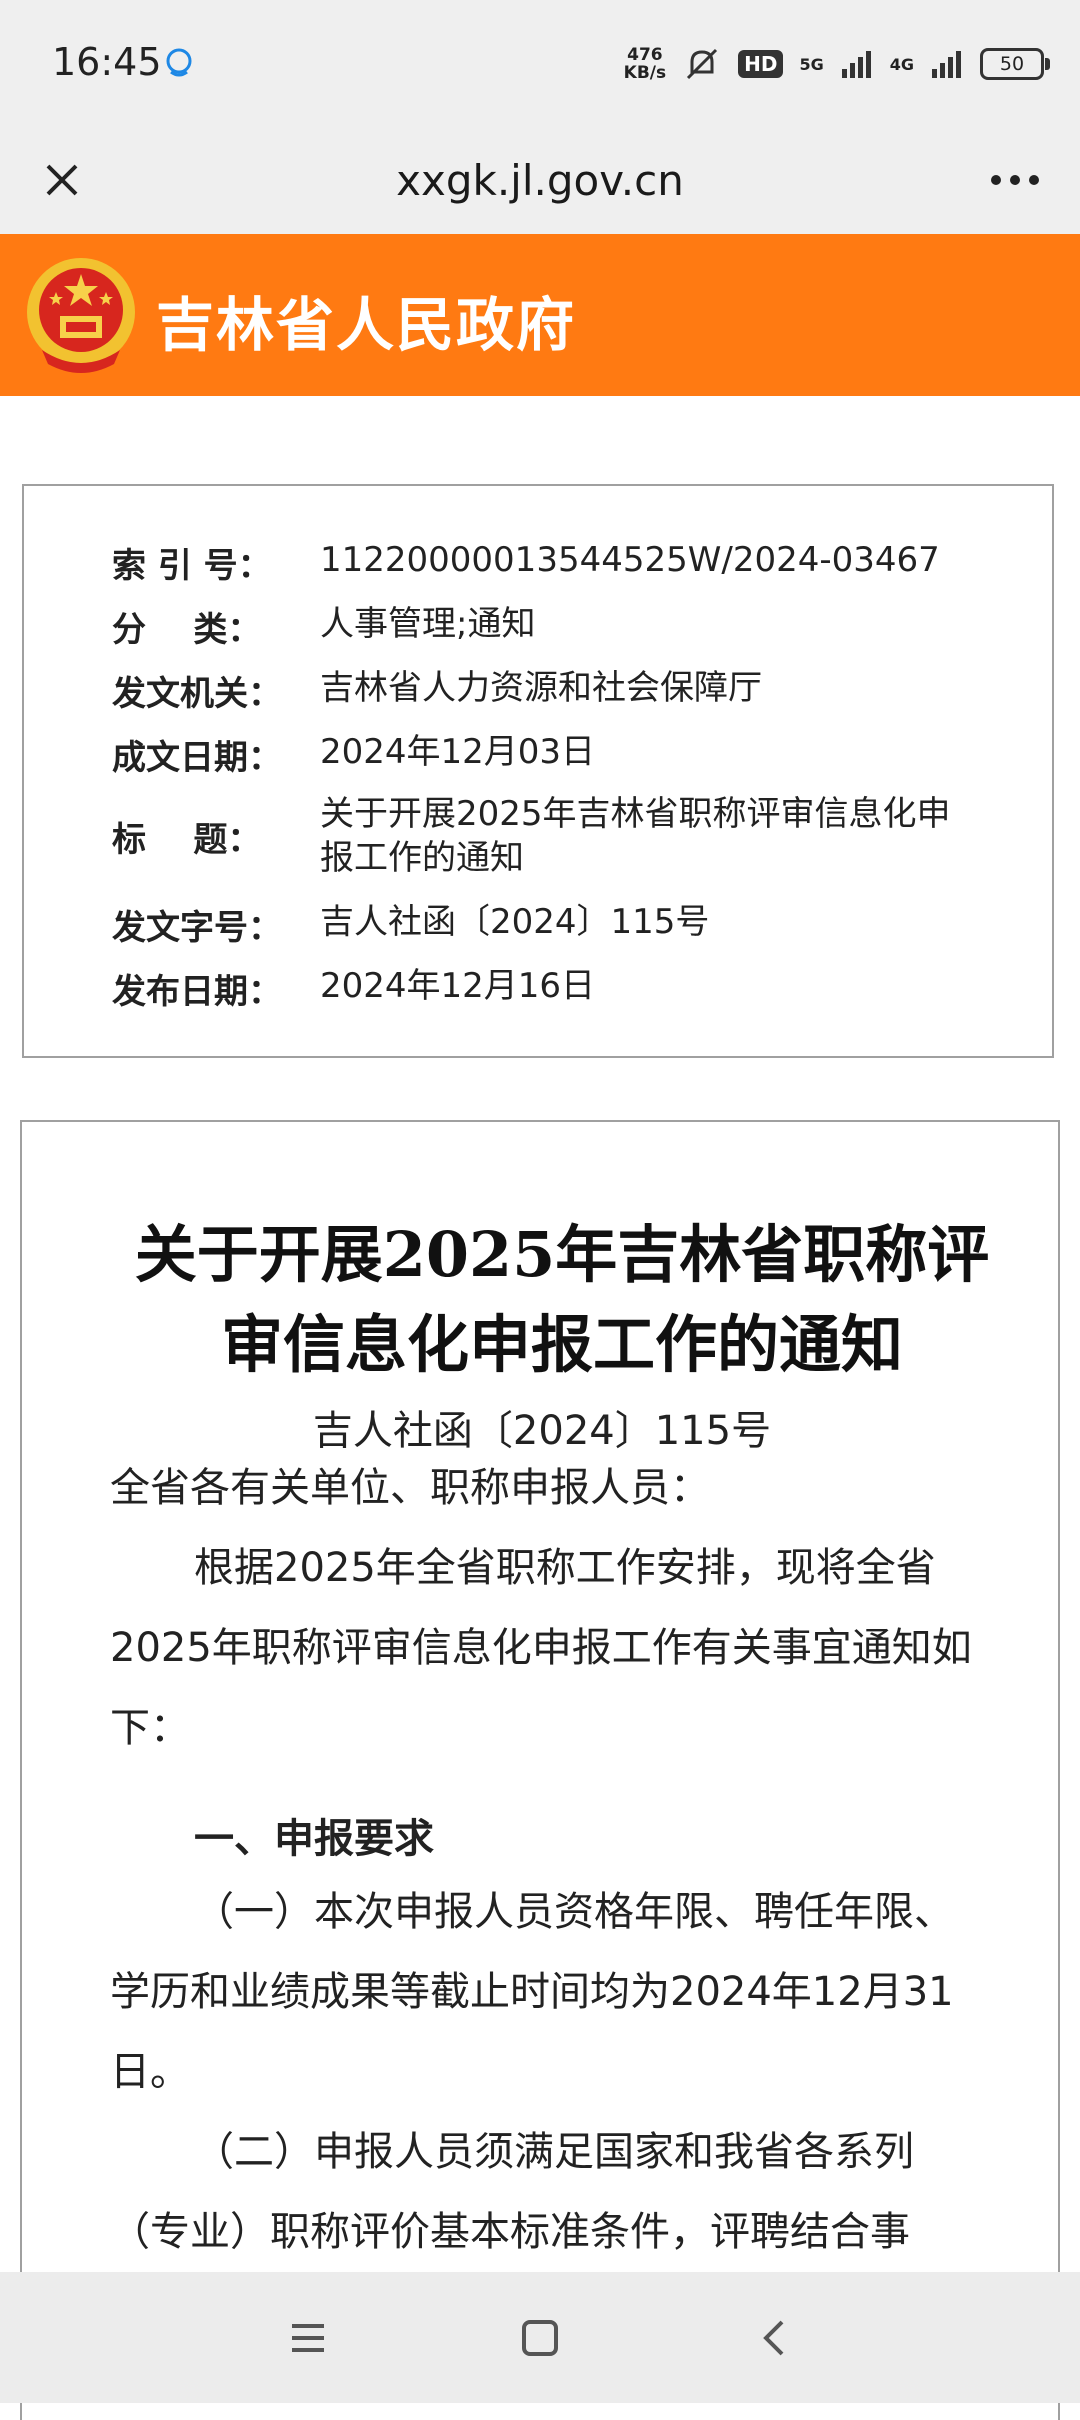  What do you see at coordinates (901, 64) in the screenshot?
I see `network-4g-label: 4G` at bounding box center [901, 64].